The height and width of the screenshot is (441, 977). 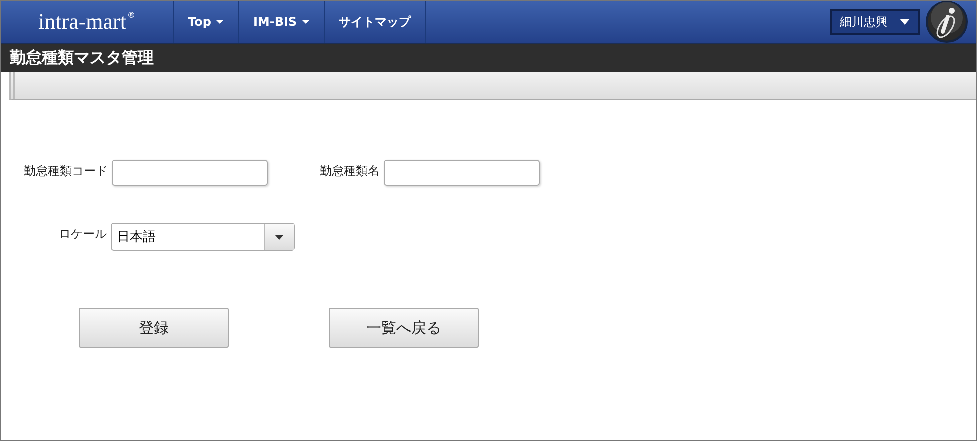 I want to click on info-icon, so click(x=947, y=22).